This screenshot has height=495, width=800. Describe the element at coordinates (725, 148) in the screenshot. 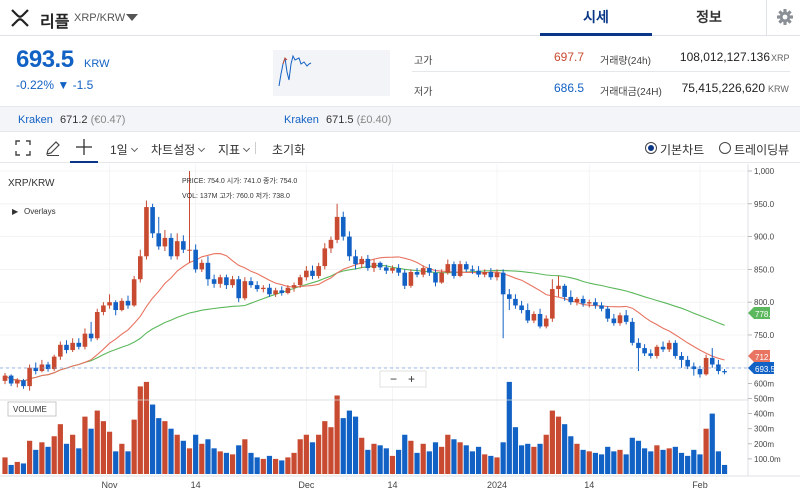

I see `tradingview-radio` at that location.